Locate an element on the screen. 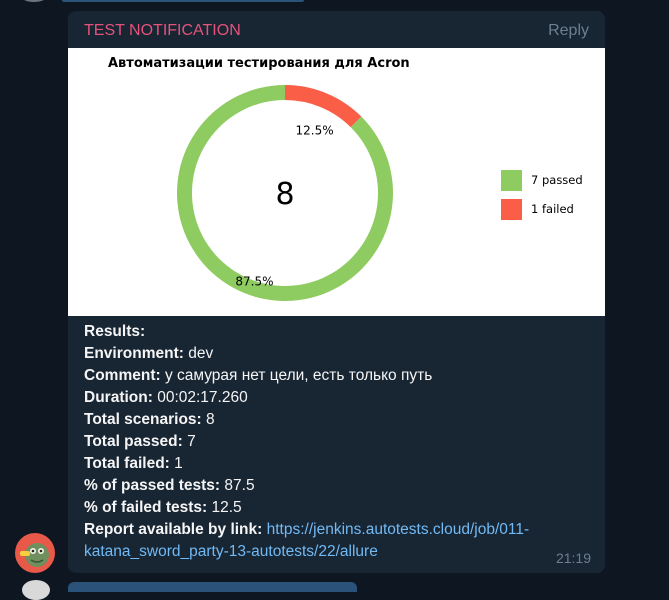 This screenshot has height=600, width=669. total-failed-line: Total failed: 1 is located at coordinates (133, 463).